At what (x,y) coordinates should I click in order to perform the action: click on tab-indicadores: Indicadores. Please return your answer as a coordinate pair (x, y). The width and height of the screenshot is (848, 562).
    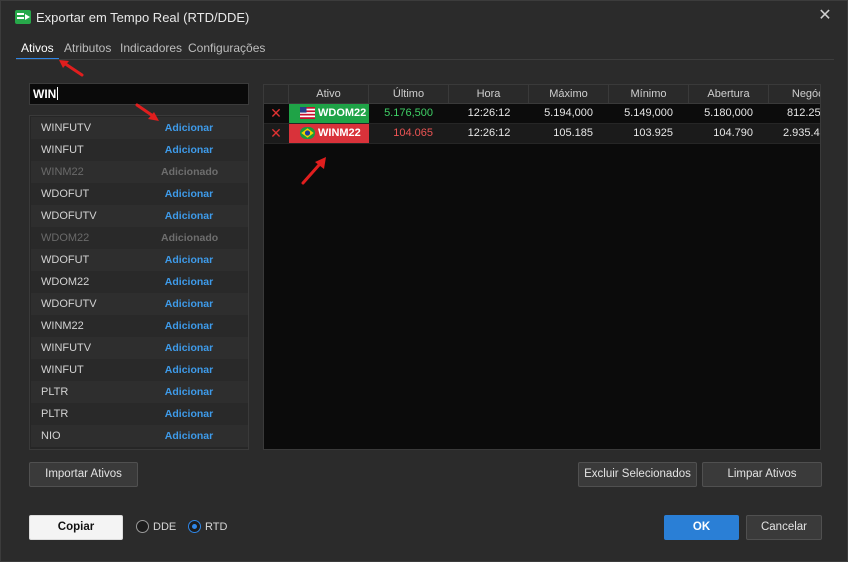
    Looking at the image, I should click on (151, 50).